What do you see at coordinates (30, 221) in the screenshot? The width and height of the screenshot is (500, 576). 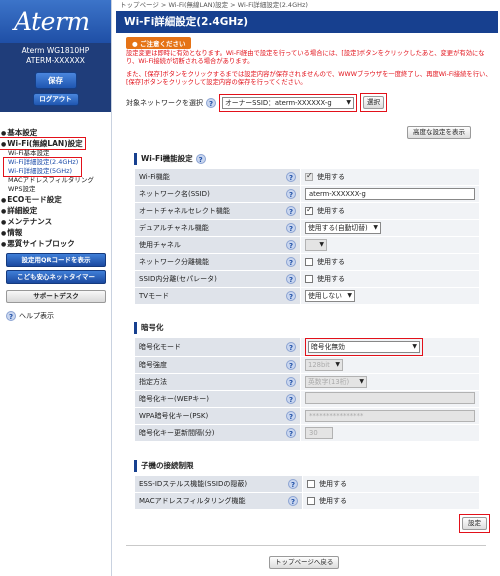 I see `menu-label: メンテナンス` at bounding box center [30, 221].